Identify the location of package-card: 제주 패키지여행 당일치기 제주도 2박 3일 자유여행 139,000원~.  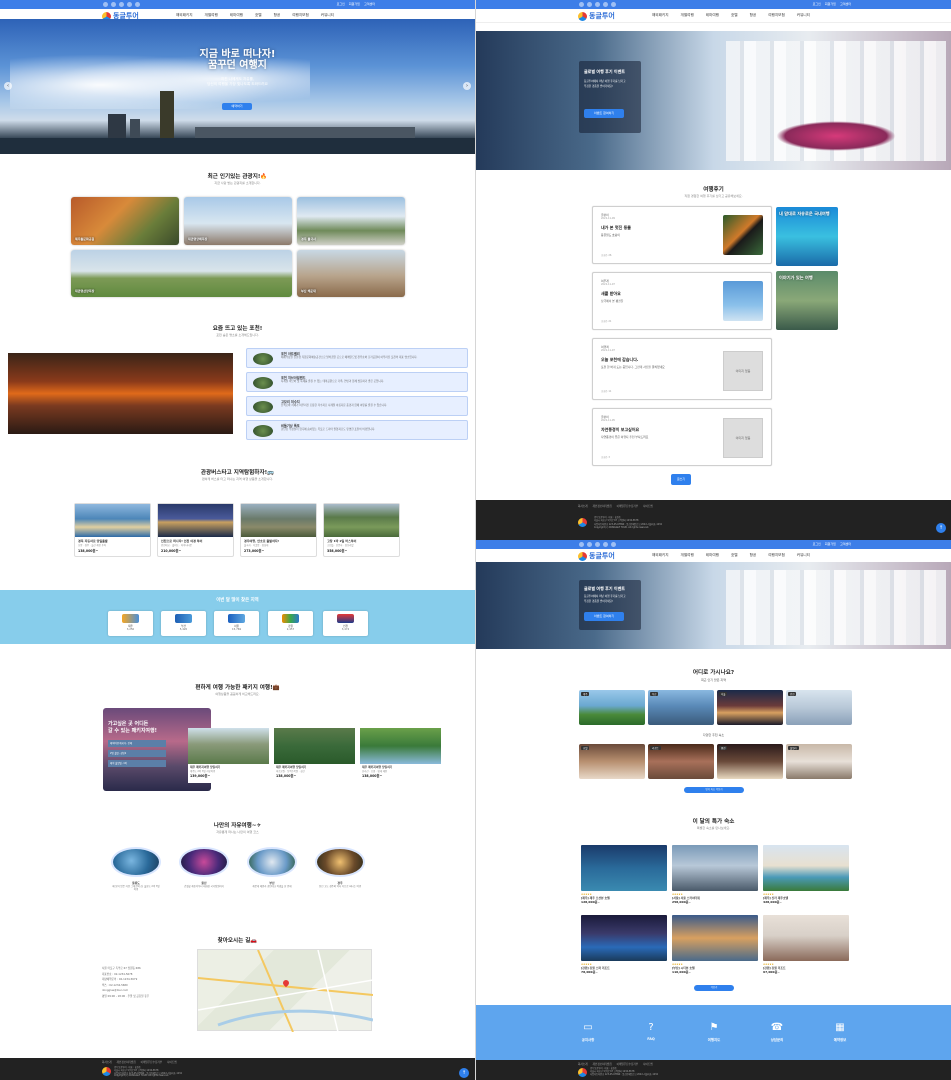
(228, 755).